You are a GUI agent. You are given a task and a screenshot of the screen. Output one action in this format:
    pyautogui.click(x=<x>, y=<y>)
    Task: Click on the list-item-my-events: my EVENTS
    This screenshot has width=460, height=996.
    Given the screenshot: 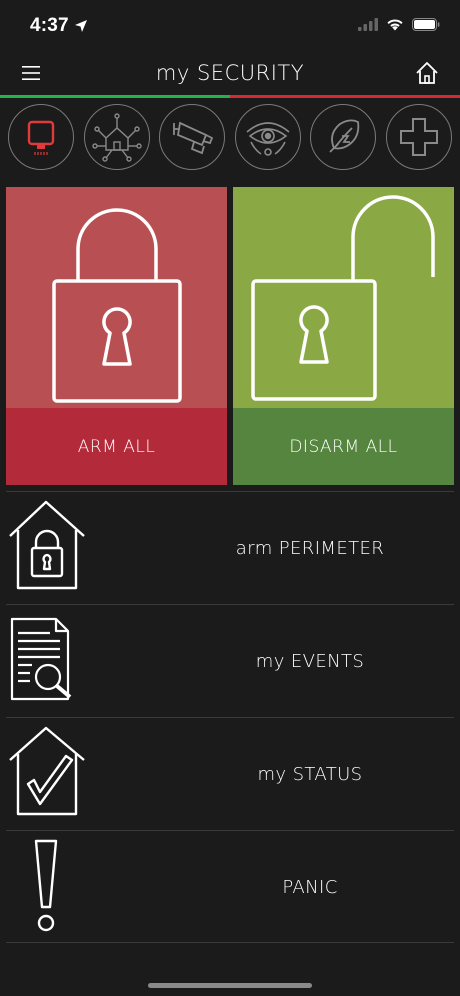 What is the action you would take?
    pyautogui.click(x=230, y=660)
    